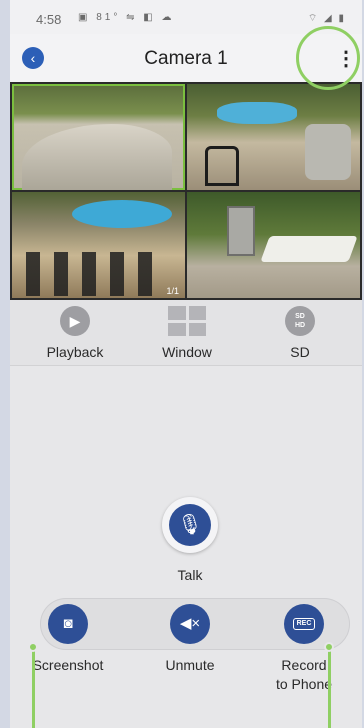 The height and width of the screenshot is (728, 364). Describe the element at coordinates (187, 352) in the screenshot. I see `window-label: Window` at that location.